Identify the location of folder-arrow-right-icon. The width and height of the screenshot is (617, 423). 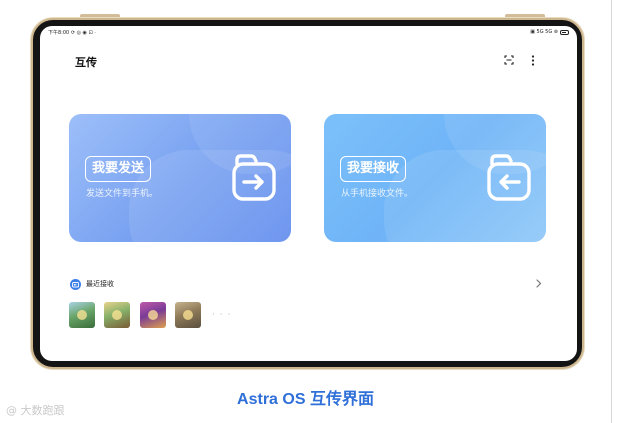
(254, 177).